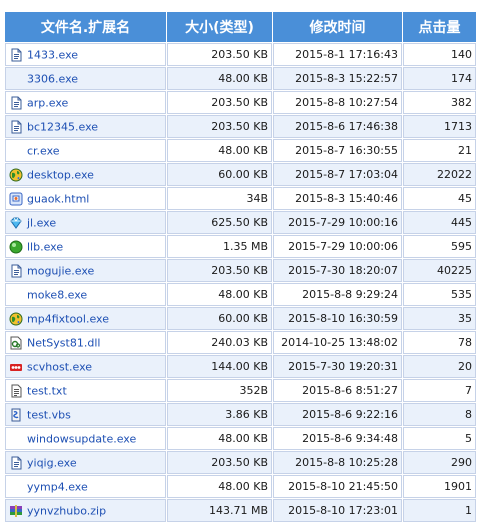  What do you see at coordinates (337, 486) in the screenshot?
I see `modified-time-cell: 2015-8-10 21:45:50` at bounding box center [337, 486].